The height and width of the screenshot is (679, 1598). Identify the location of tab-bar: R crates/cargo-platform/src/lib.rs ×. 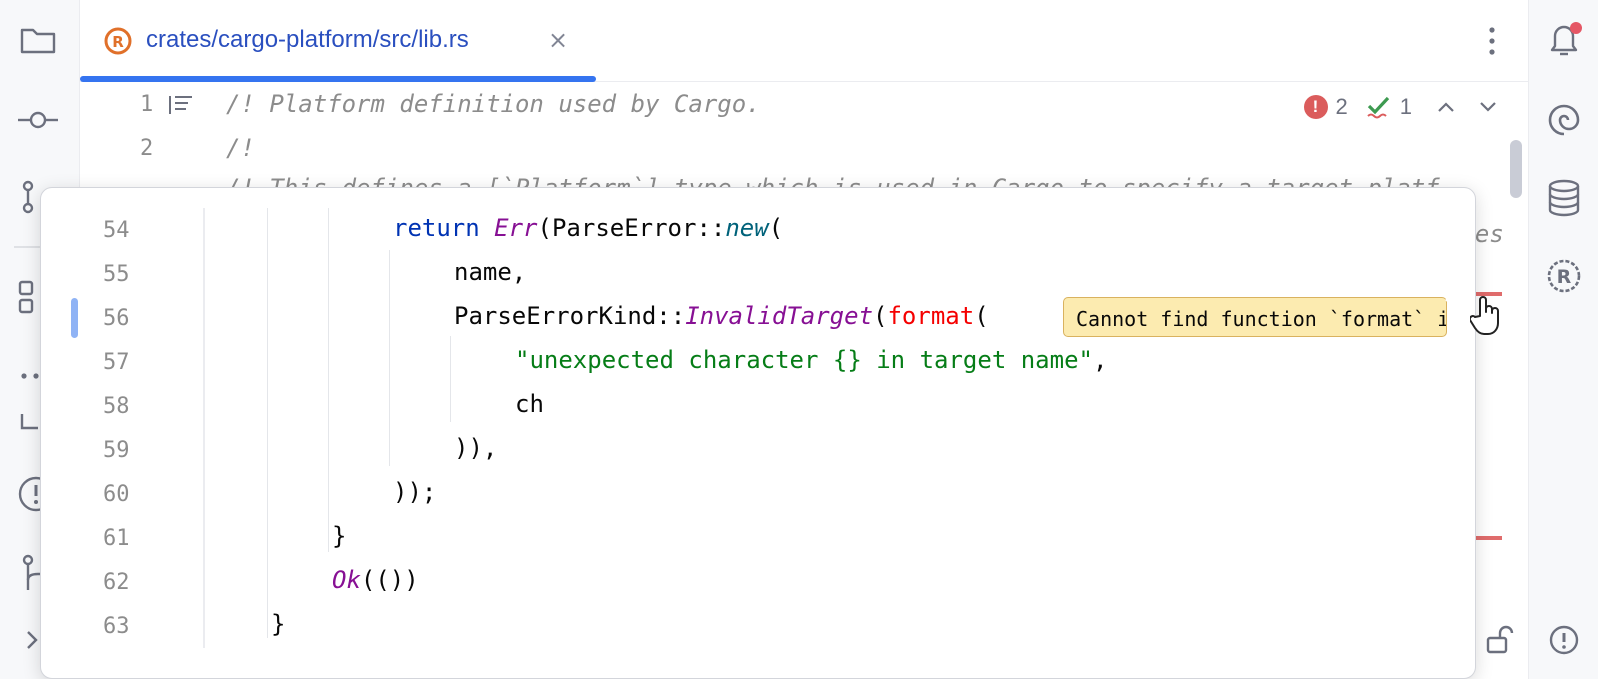
(804, 41).